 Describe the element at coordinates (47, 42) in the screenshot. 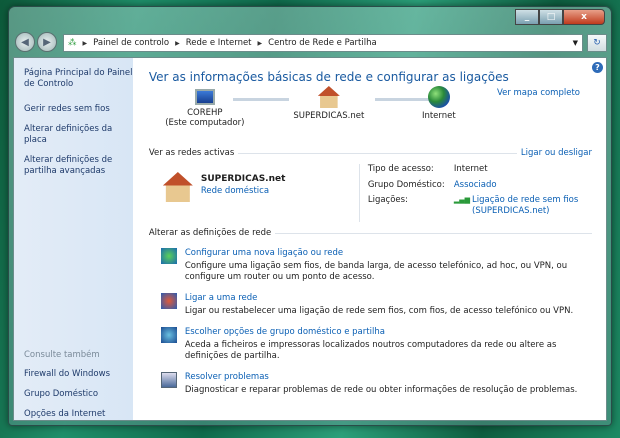

I see `forward-button: ▶` at that location.